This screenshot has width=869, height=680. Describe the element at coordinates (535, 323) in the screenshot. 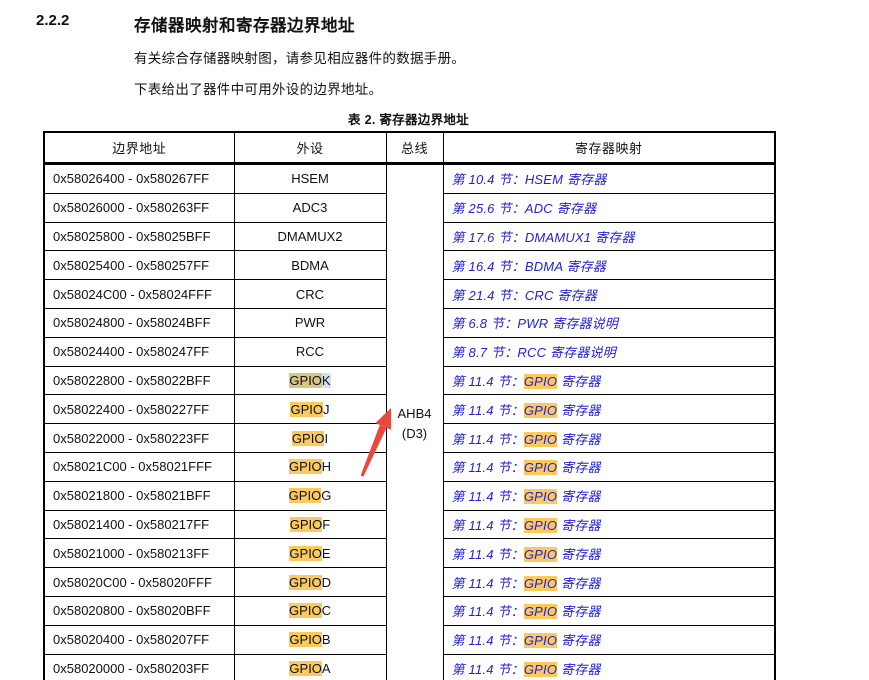

I see `register-map-link: 第 6.8 节：PWR 寄存器说明` at that location.